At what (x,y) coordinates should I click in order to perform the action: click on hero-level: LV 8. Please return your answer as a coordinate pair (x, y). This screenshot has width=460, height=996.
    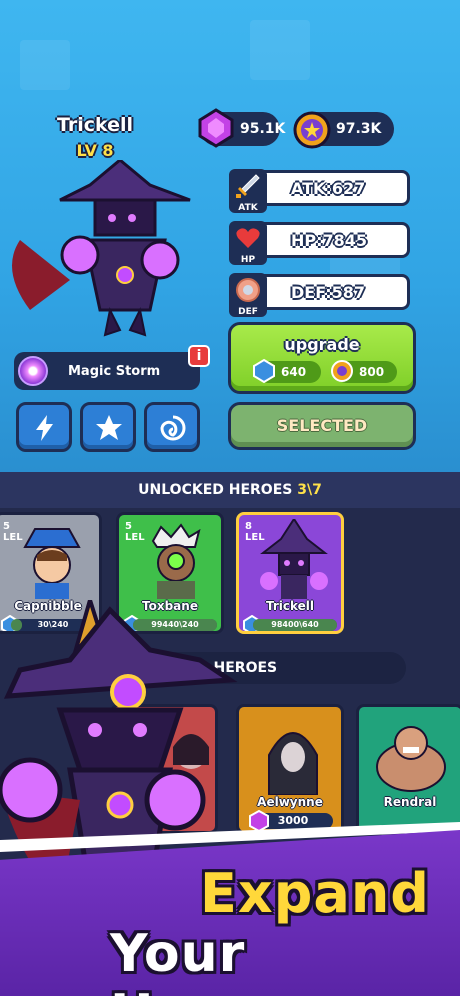
    Looking at the image, I should click on (95, 150).